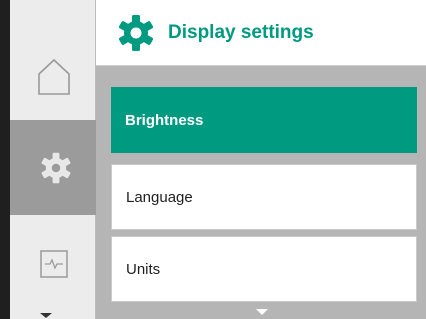  Describe the element at coordinates (46, 315) in the screenshot. I see `sidebar-scroll-down-icon` at that location.